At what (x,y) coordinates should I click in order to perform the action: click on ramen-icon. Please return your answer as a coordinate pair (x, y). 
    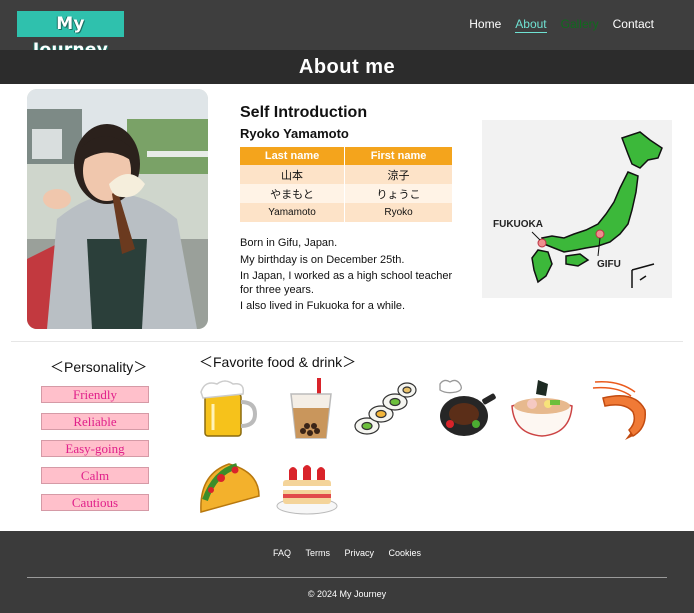
    Looking at the image, I should click on (542, 408).